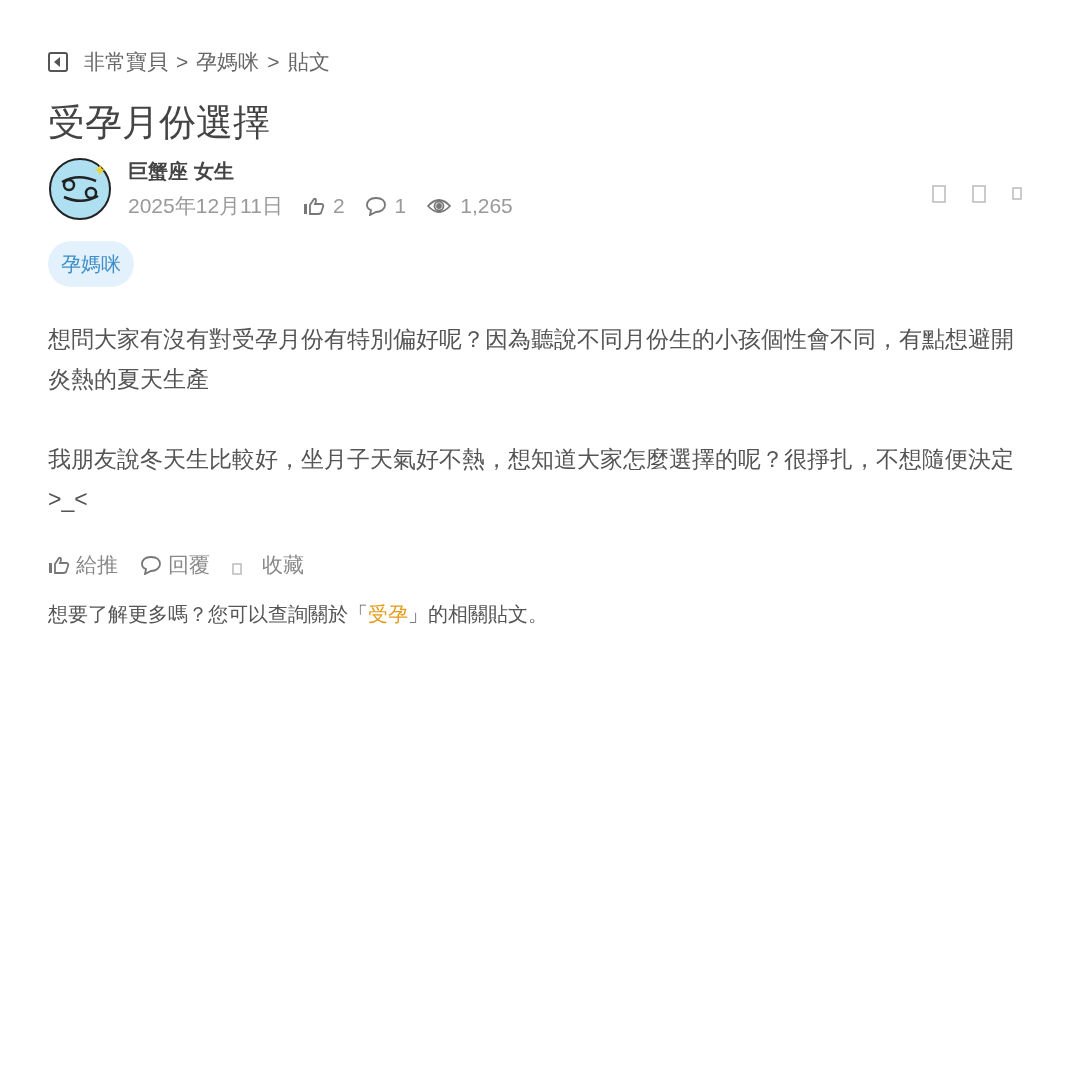 This screenshot has height=1080, width=1080. What do you see at coordinates (91, 264) in the screenshot?
I see `category-tag: 孕媽咪` at bounding box center [91, 264].